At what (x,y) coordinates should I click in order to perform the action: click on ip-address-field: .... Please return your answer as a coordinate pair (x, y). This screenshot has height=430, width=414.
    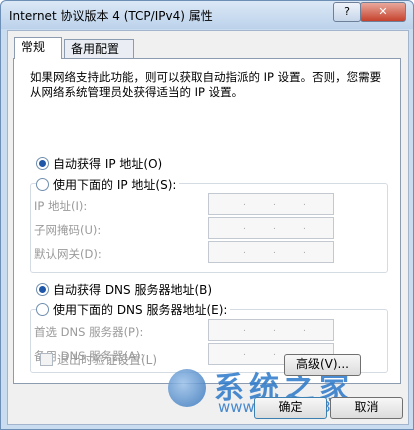
    Looking at the image, I should click on (271, 204).